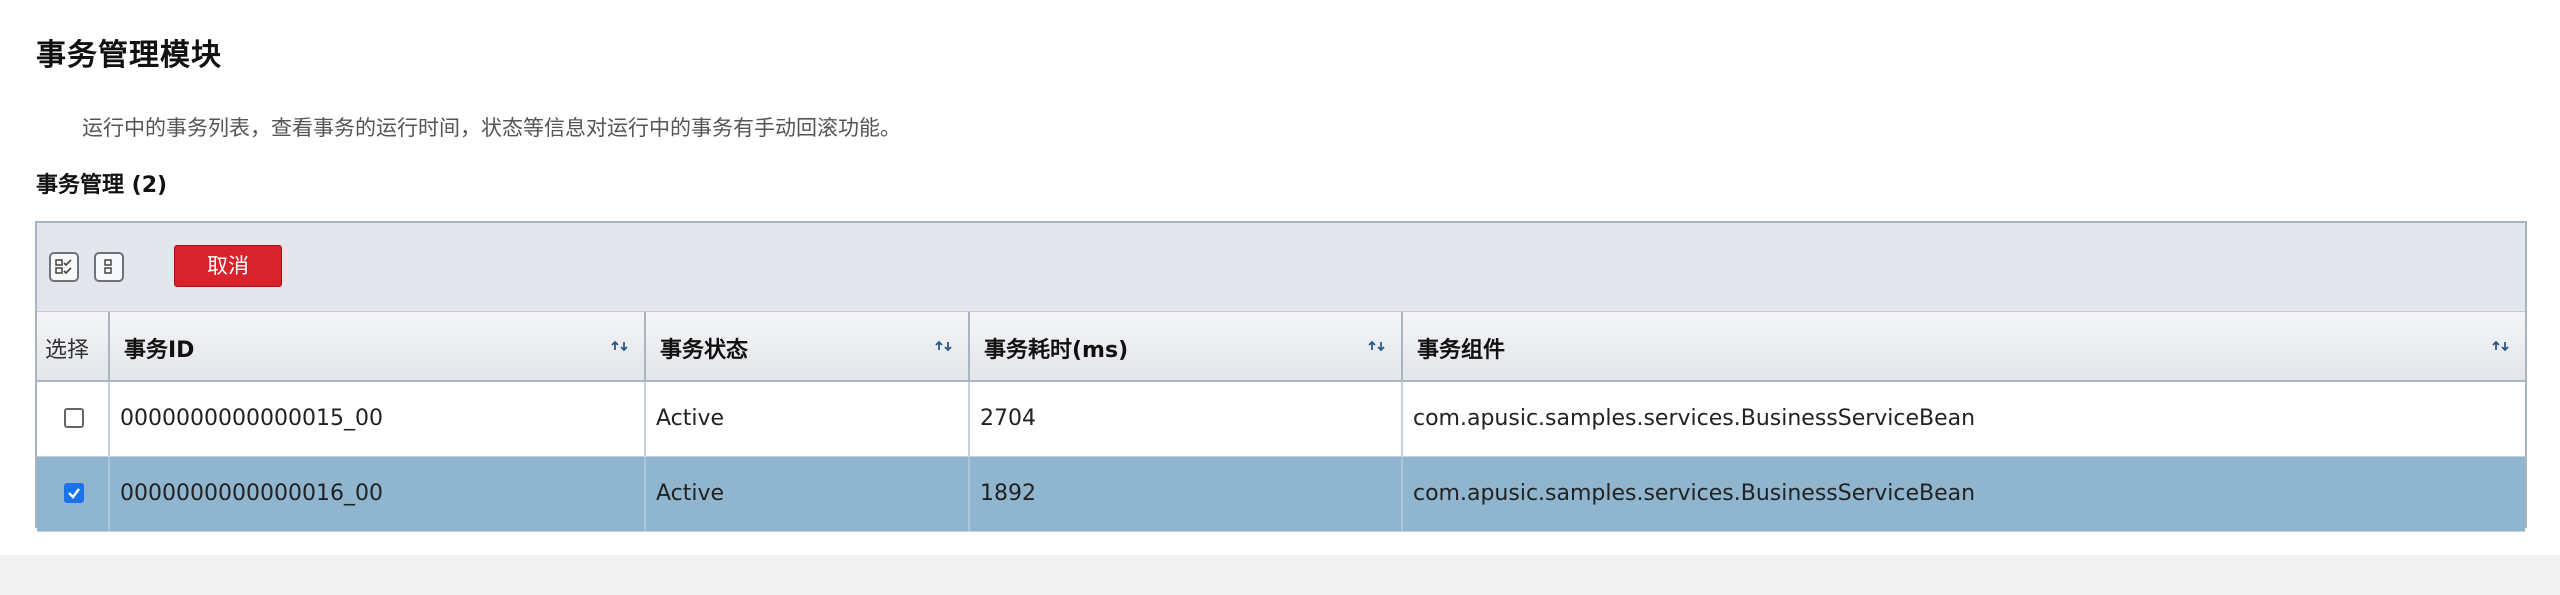 This screenshot has width=2560, height=595. I want to click on column-label: 事务耗时(ms), so click(1056, 350).